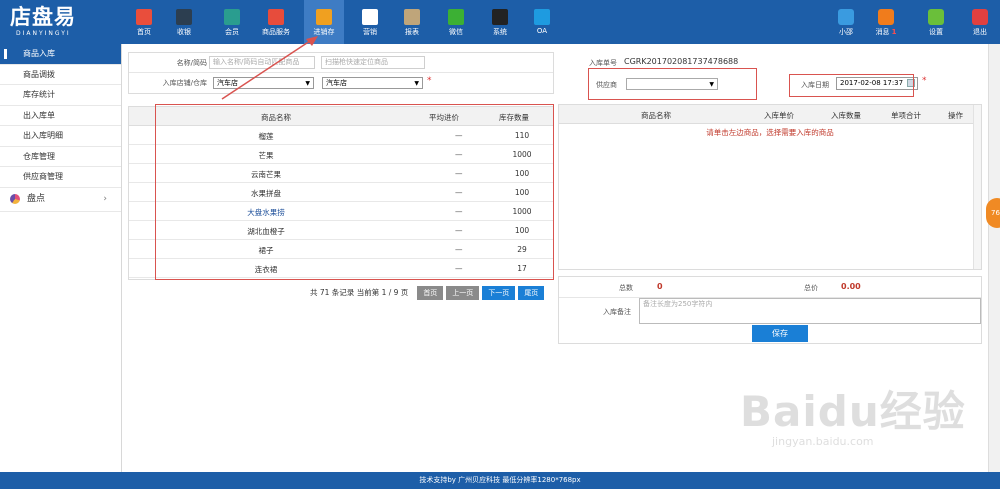  What do you see at coordinates (906, 115) in the screenshot?
I see `col-header-subtotal: 单项合计` at bounding box center [906, 115].